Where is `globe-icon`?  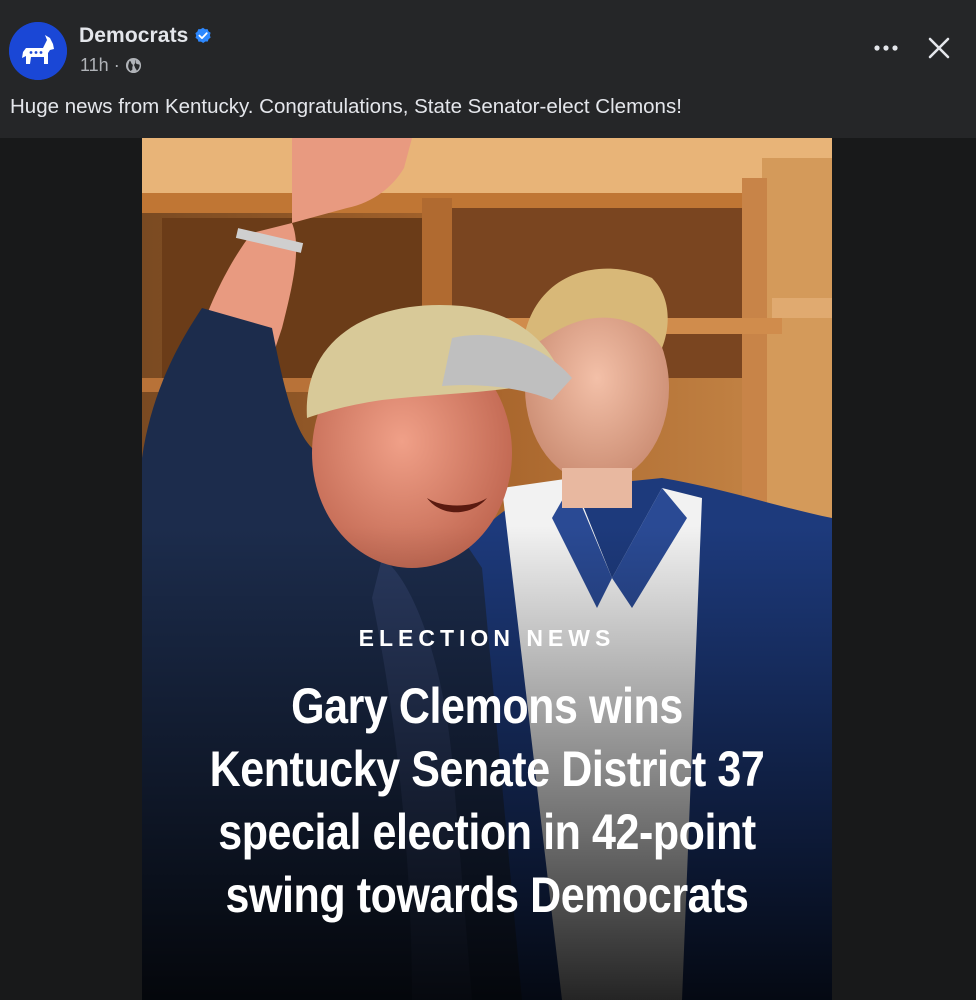 globe-icon is located at coordinates (133, 65).